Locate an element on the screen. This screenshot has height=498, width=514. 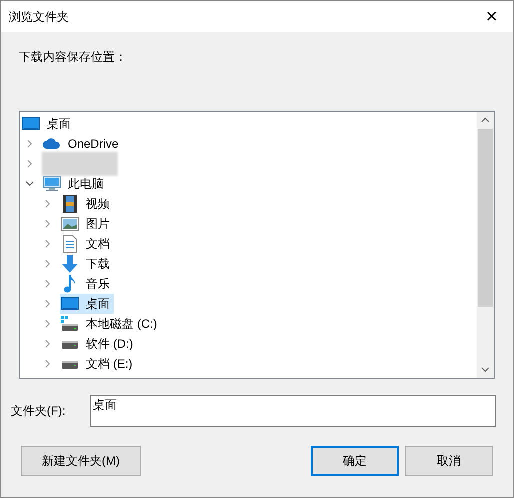
folder-label: 文件夹(F): is located at coordinates (39, 411).